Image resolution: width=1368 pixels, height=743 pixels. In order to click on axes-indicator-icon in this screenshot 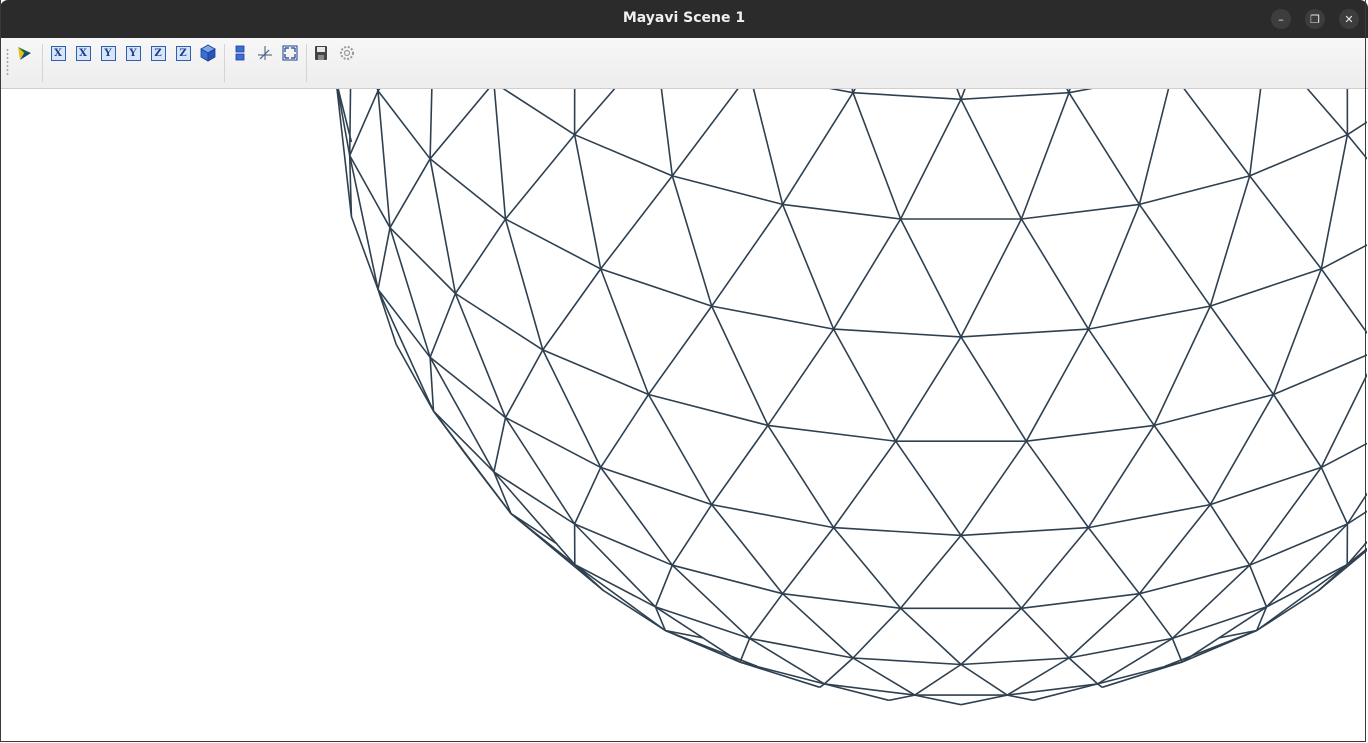, I will do `click(265, 53)`.